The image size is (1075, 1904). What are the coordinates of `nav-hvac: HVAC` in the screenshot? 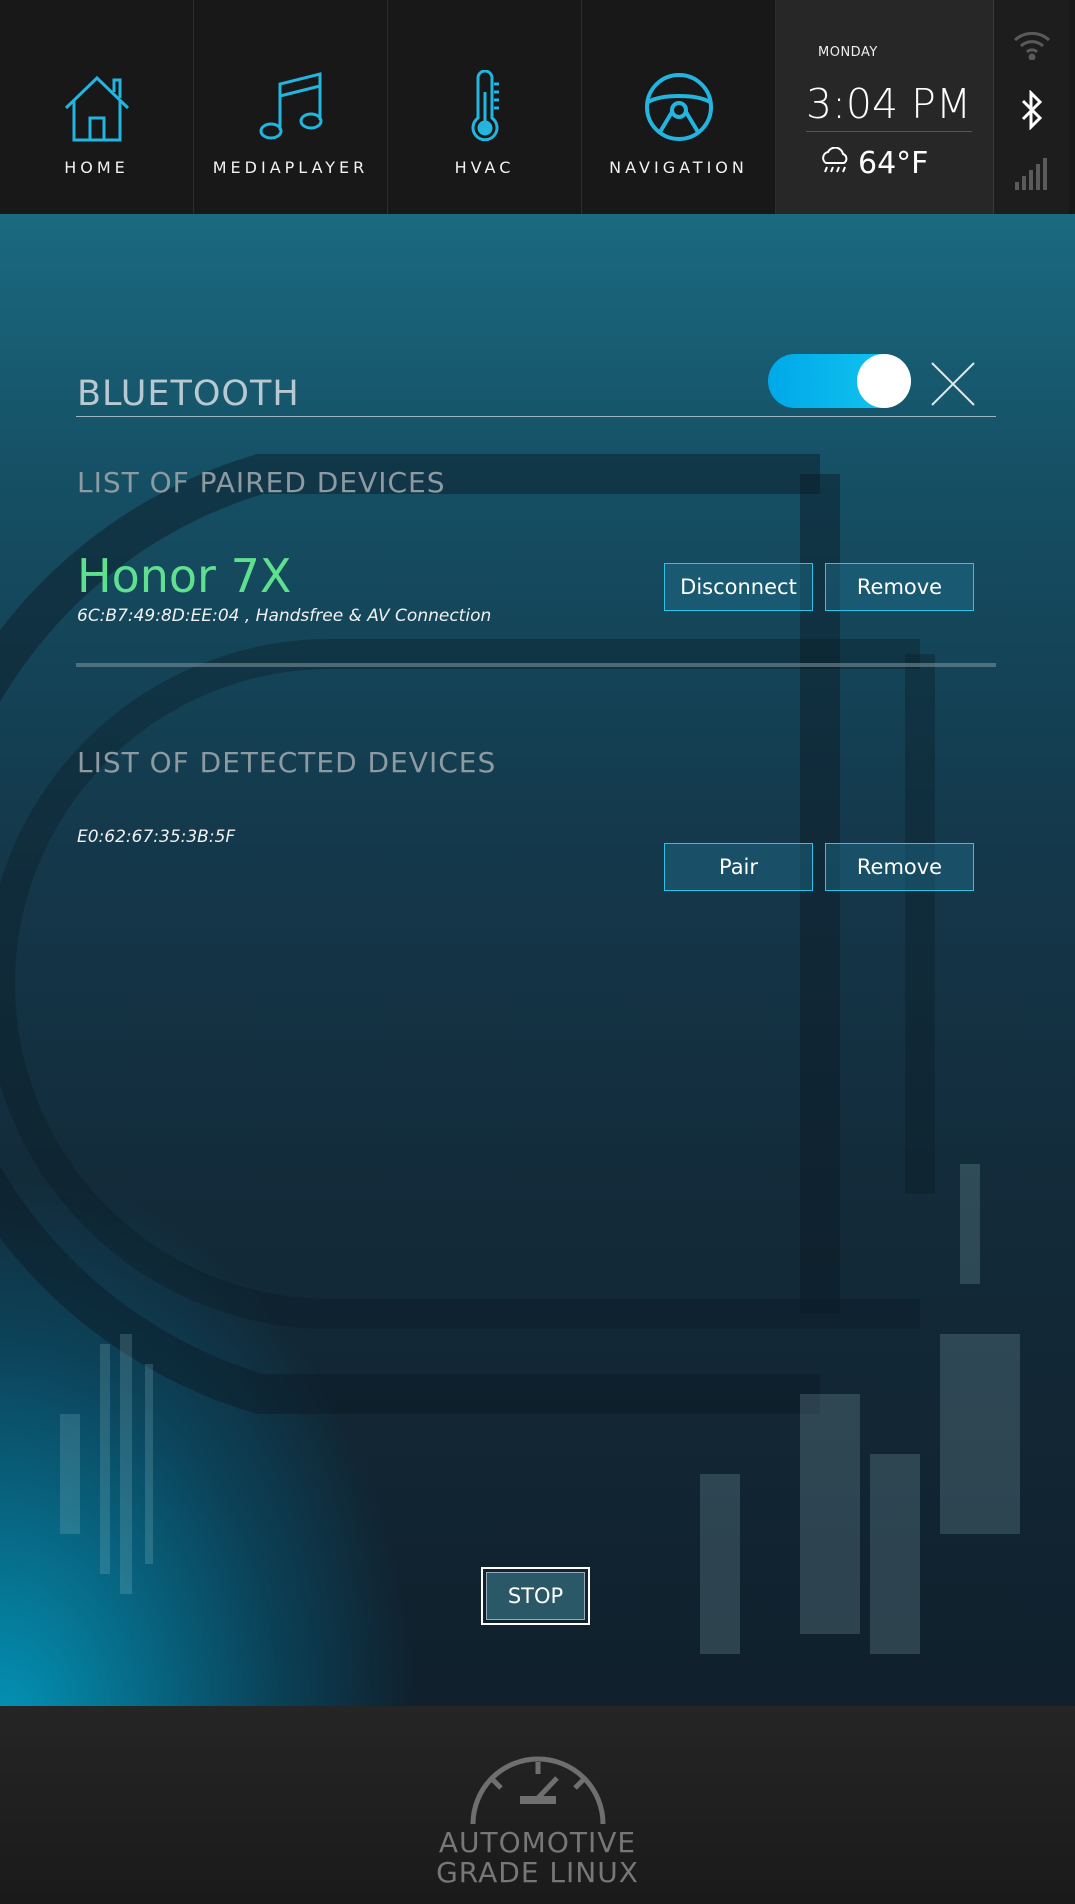 It's located at (485, 107).